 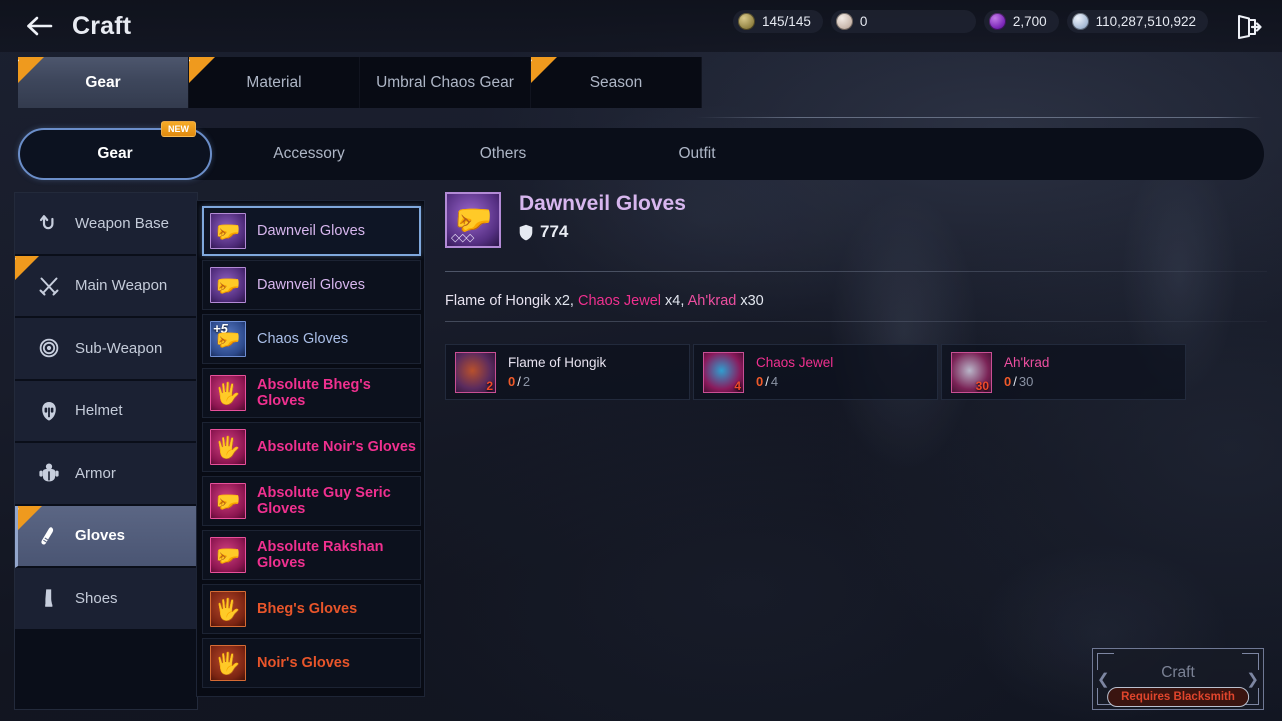 I want to click on category-helmet: Helmet, so click(x=106, y=411).